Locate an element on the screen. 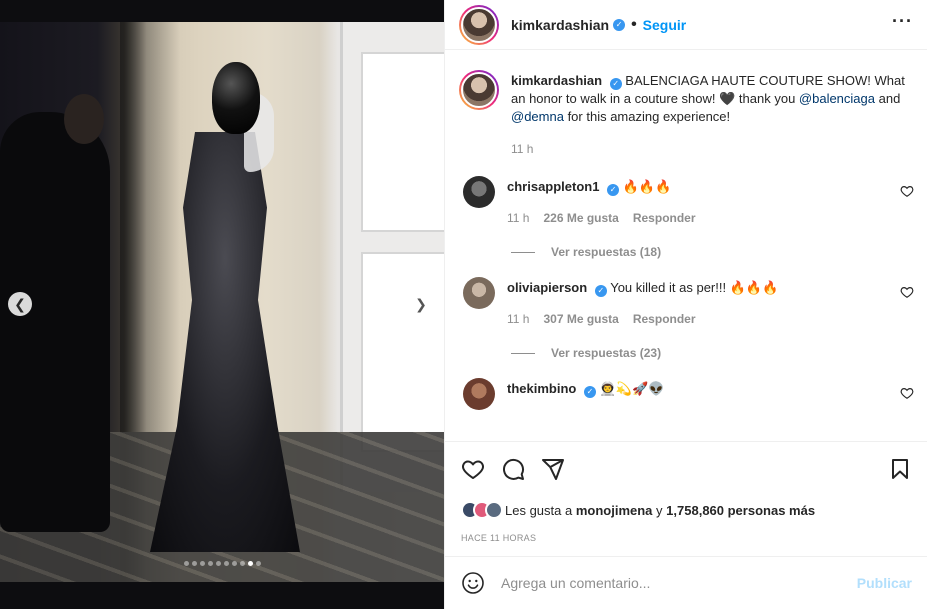  comment-likes: 307 Me gusta is located at coordinates (580, 319).